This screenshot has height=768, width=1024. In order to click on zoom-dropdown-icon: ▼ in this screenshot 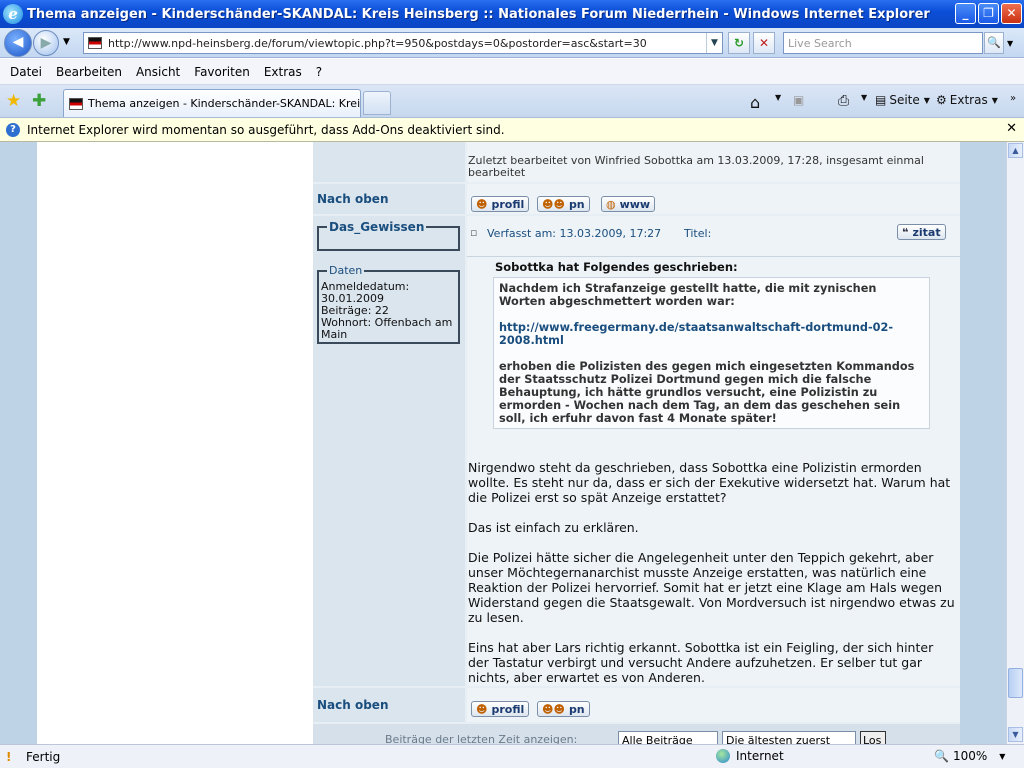, I will do `click(1002, 756)`.